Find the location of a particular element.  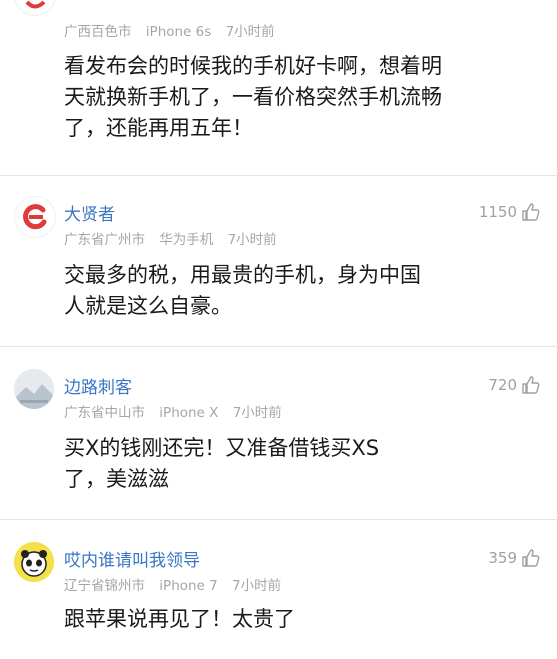

comment-meta: 广东省中山市 iPhone X 7小时前 is located at coordinates (178, 411).